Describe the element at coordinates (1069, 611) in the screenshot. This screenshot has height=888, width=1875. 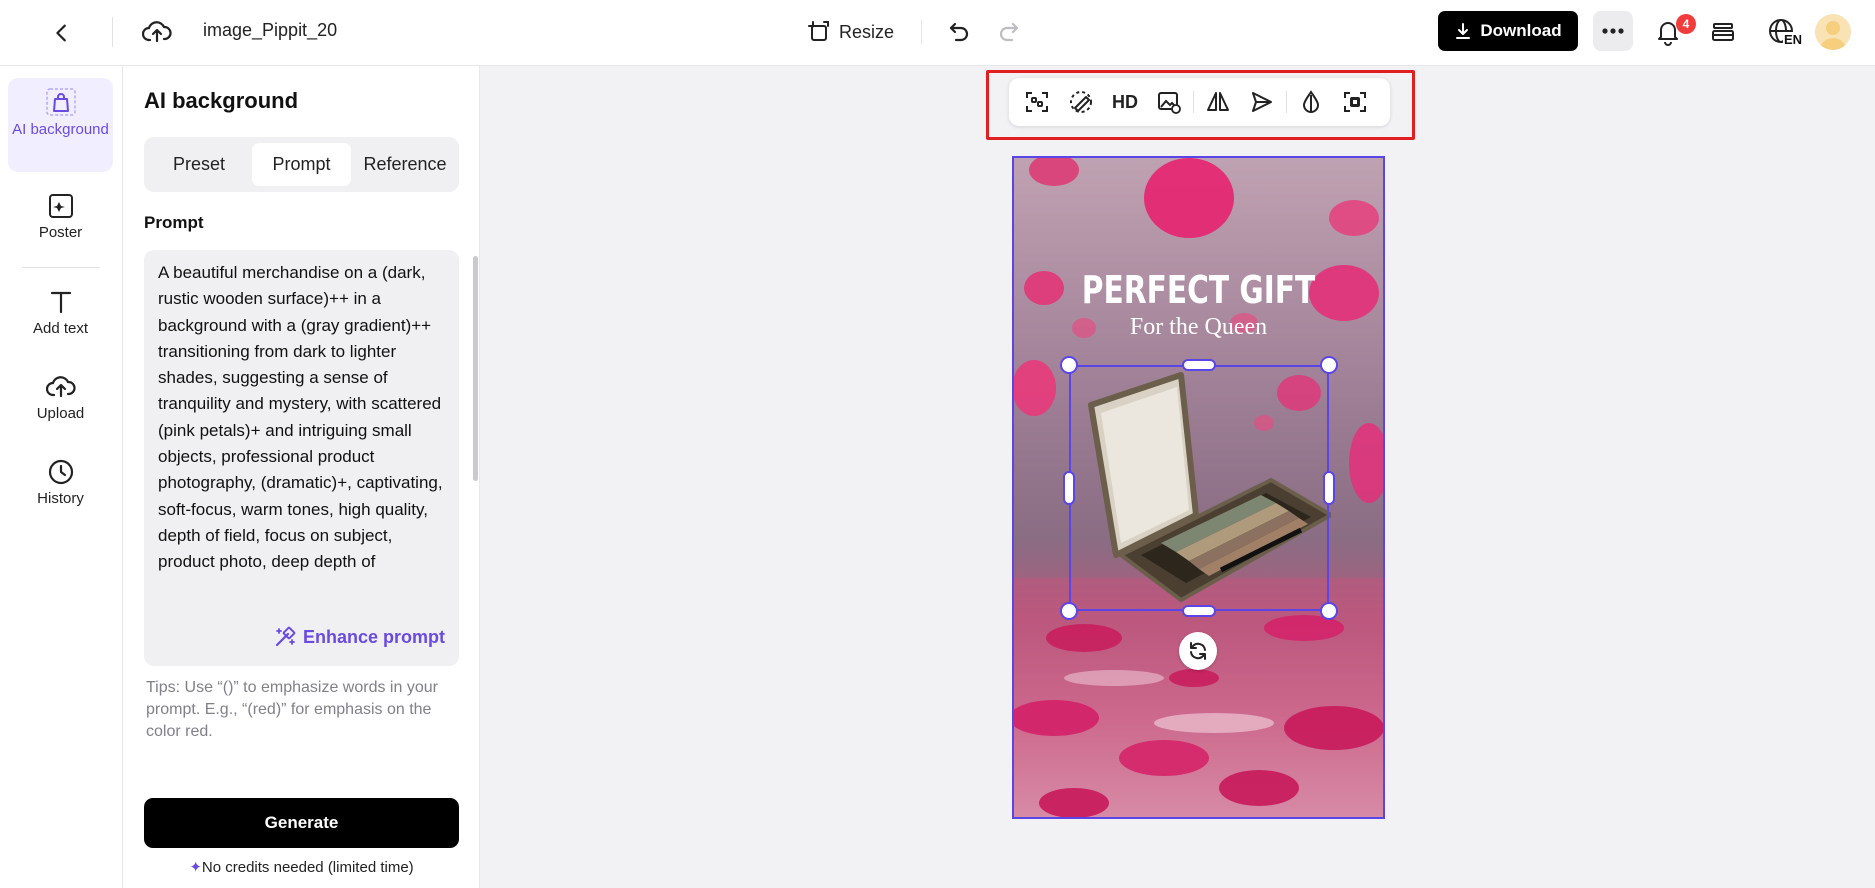
I see `resize-handle-bottom-left` at that location.